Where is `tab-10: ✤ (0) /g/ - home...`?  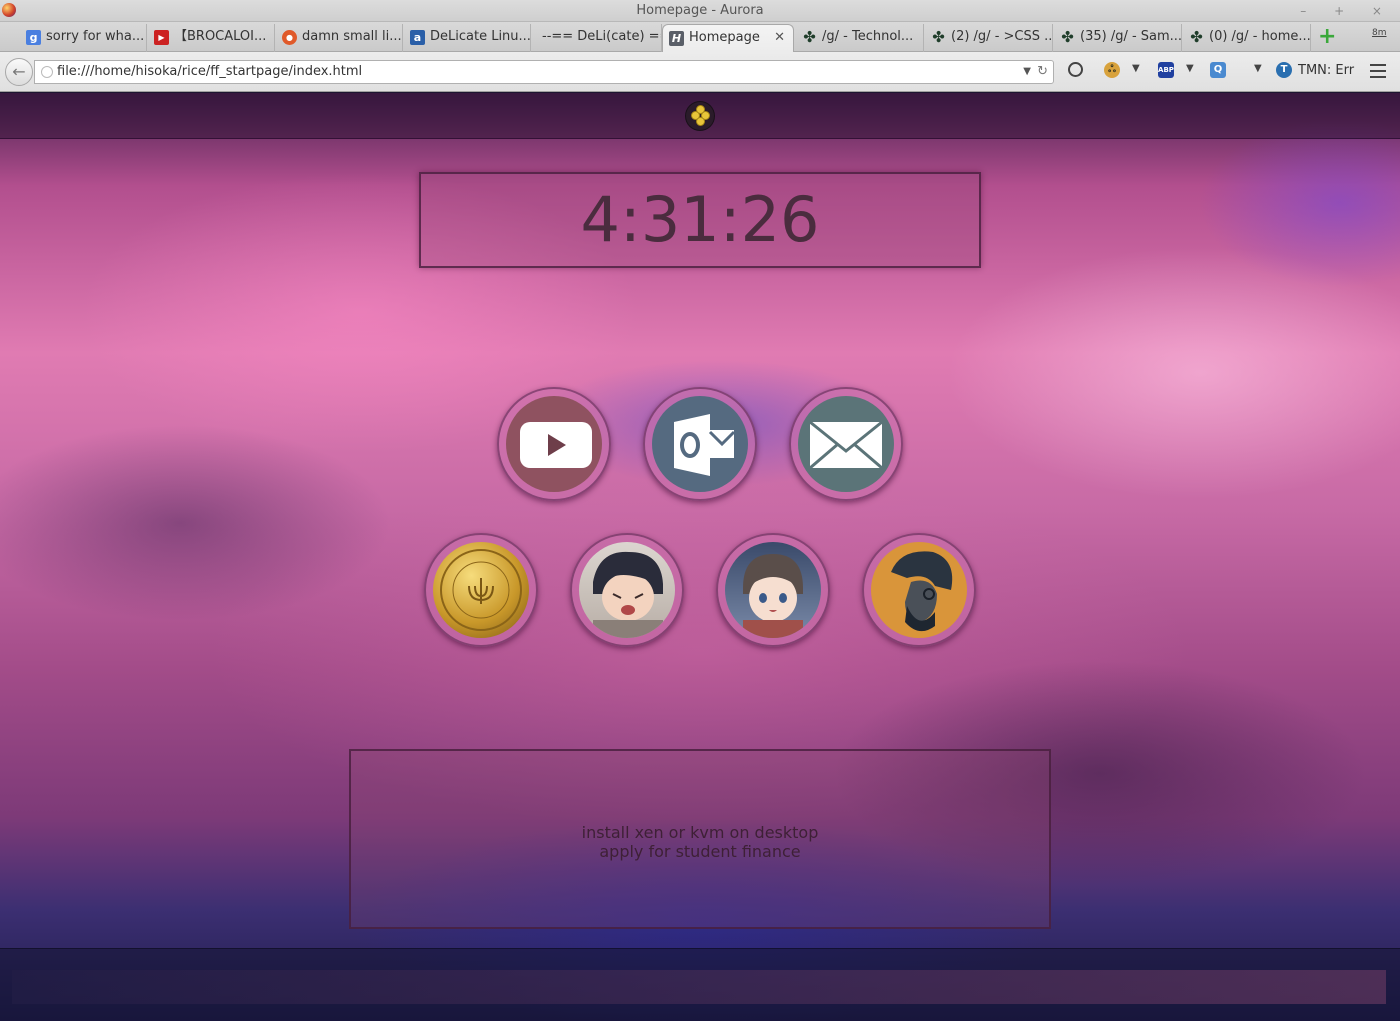 tab-10: ✤ (0) /g/ - home... is located at coordinates (1247, 38).